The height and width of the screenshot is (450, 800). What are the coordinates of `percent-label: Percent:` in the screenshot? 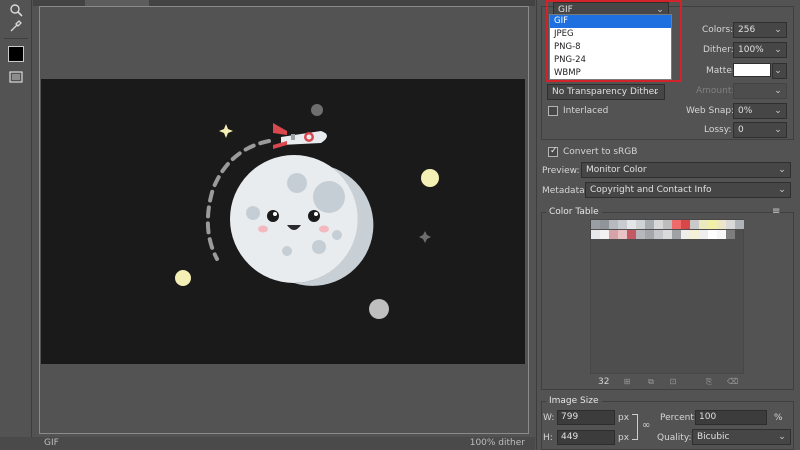 It's located at (678, 418).